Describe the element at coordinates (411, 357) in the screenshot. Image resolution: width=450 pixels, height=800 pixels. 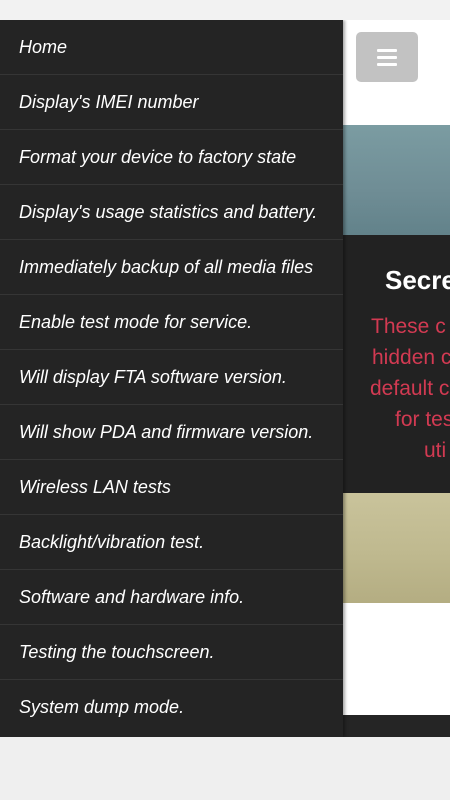
I see `panel-text-line: hidden c` at that location.